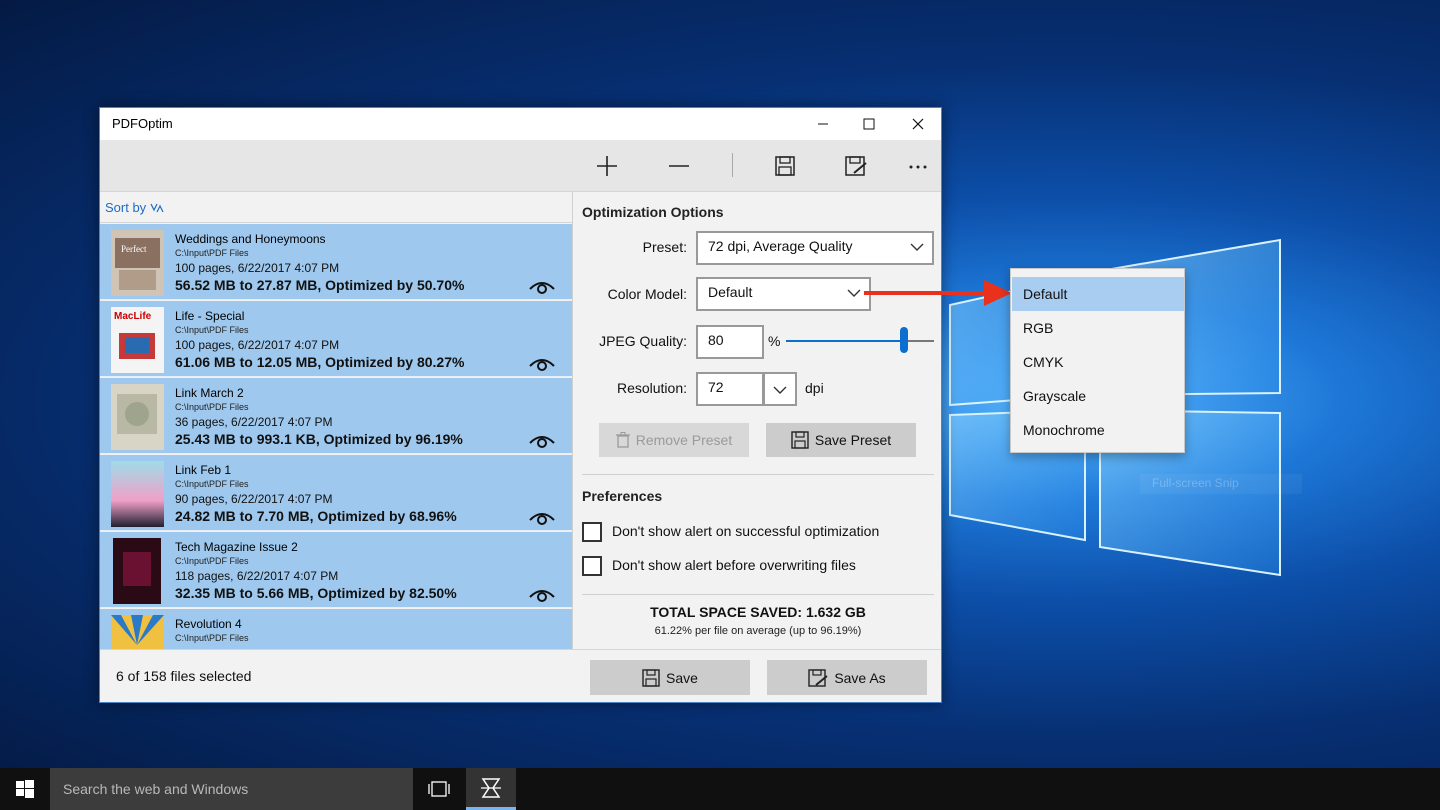 This screenshot has height=810, width=1440. I want to click on save-button: Save, so click(670, 677).